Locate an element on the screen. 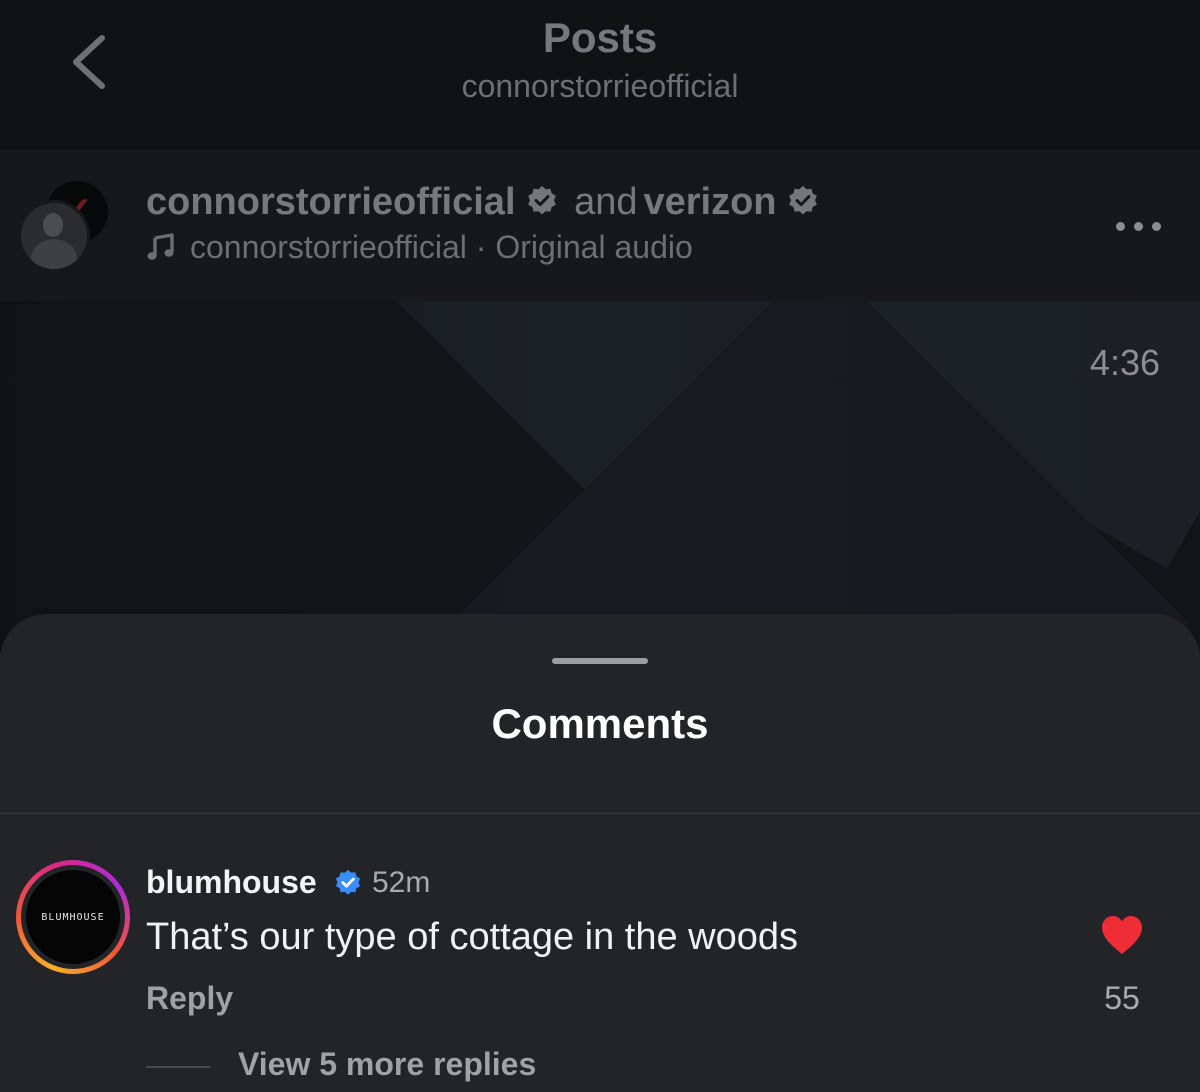  comment-username: blumhouse is located at coordinates (231, 882).